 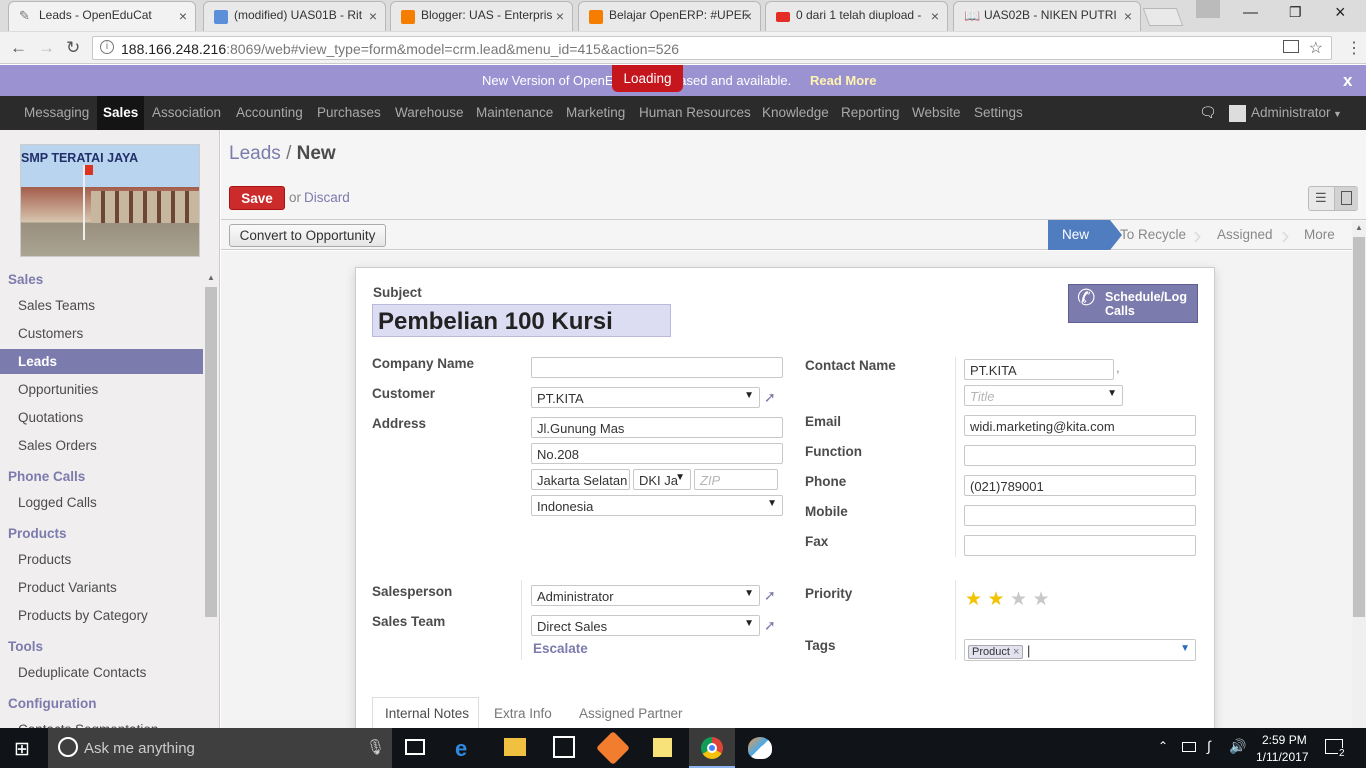 I want to click on stage-to-recycle: To Recycle, so click(x=1153, y=234).